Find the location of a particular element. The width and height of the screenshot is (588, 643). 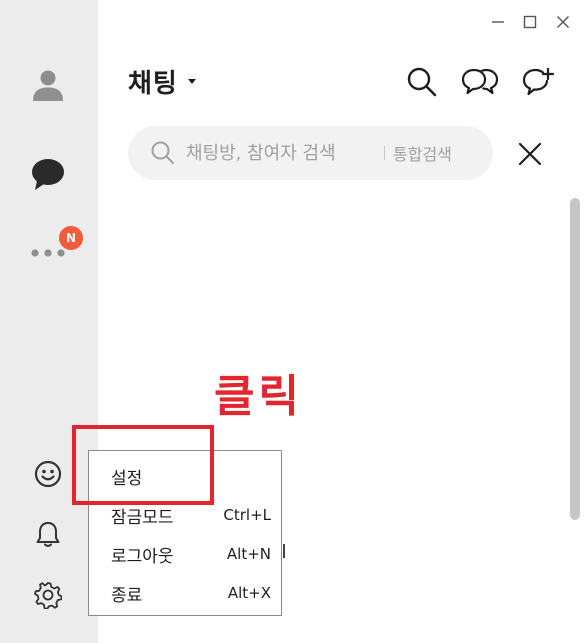

menu-item-shortcut: Alt+X is located at coordinates (249, 593).